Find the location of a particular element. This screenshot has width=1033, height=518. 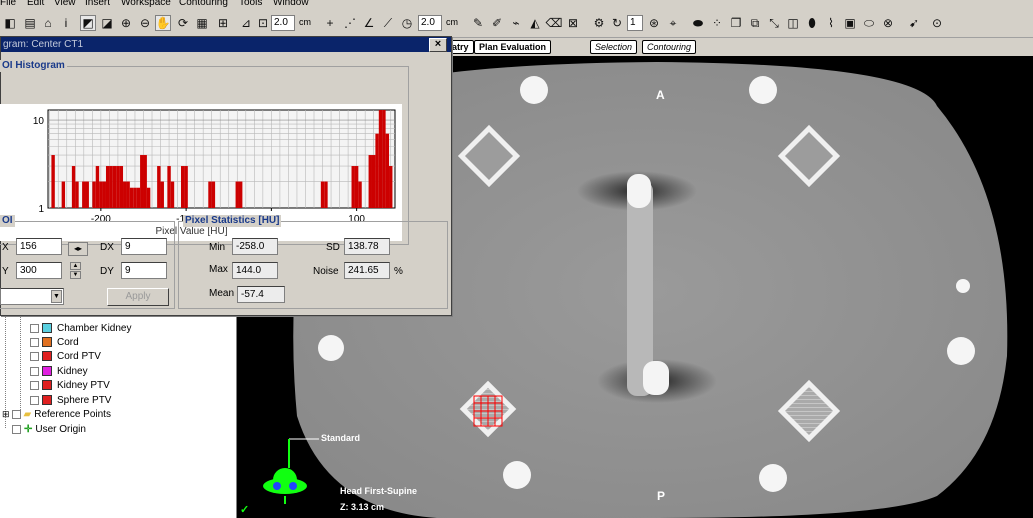

tree-item-cord-ptv: Cord PTV is located at coordinates (65, 356).